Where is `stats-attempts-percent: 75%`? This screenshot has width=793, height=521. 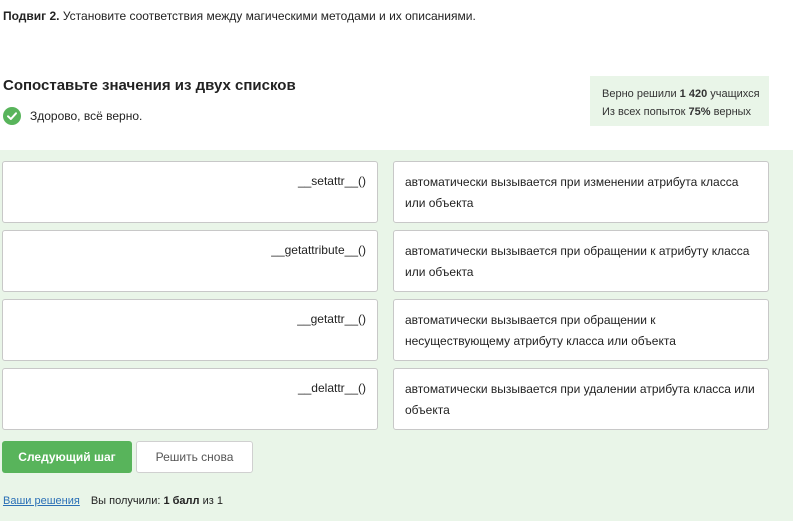
stats-attempts-percent: 75% is located at coordinates (699, 112).